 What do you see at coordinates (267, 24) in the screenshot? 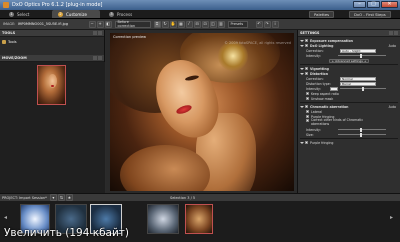
I see `redo-icon: ↷` at bounding box center [267, 24].